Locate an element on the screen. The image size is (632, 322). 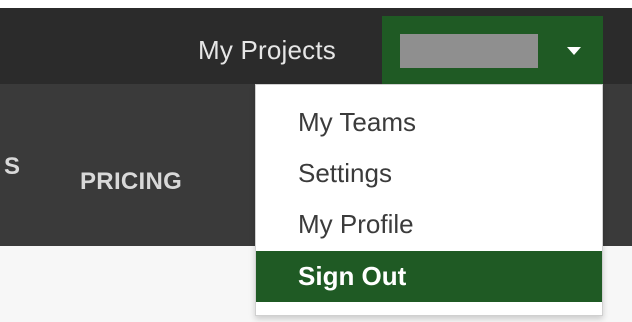
my-projects-link: My Projects is located at coordinates (267, 50).